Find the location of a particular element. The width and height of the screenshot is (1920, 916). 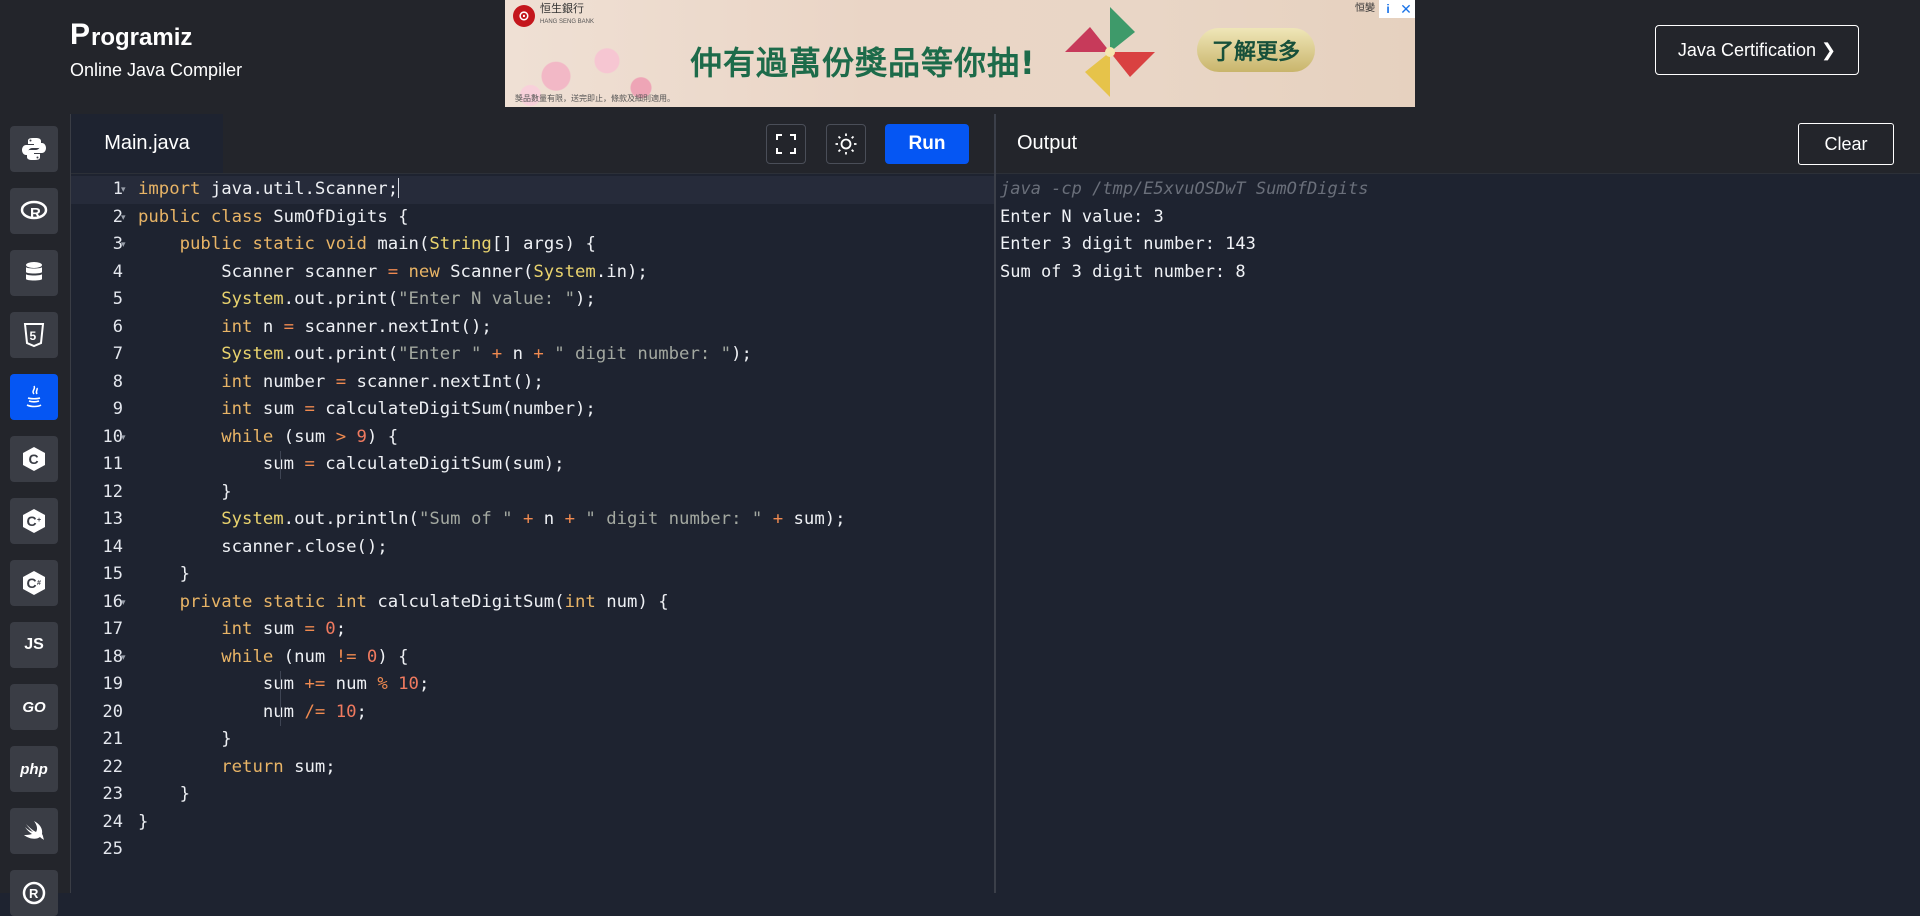

code-line: 25 is located at coordinates (532, 850).